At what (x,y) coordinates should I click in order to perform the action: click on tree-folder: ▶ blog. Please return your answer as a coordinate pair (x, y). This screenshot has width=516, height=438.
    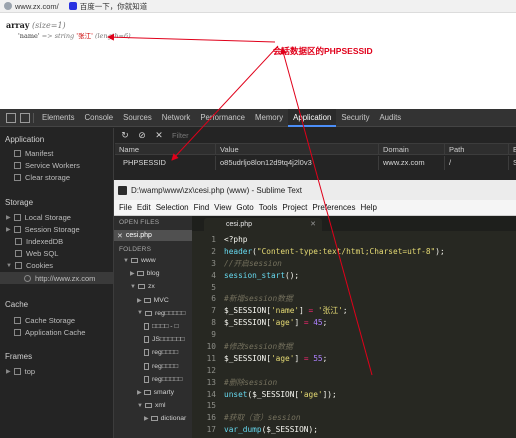
    Looking at the image, I should click on (144, 273).